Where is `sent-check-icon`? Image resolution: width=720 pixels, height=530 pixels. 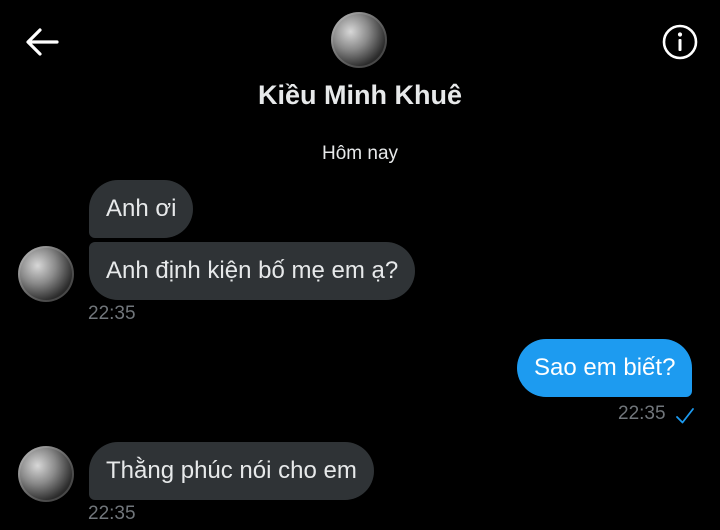
sent-check-icon is located at coordinates (685, 416).